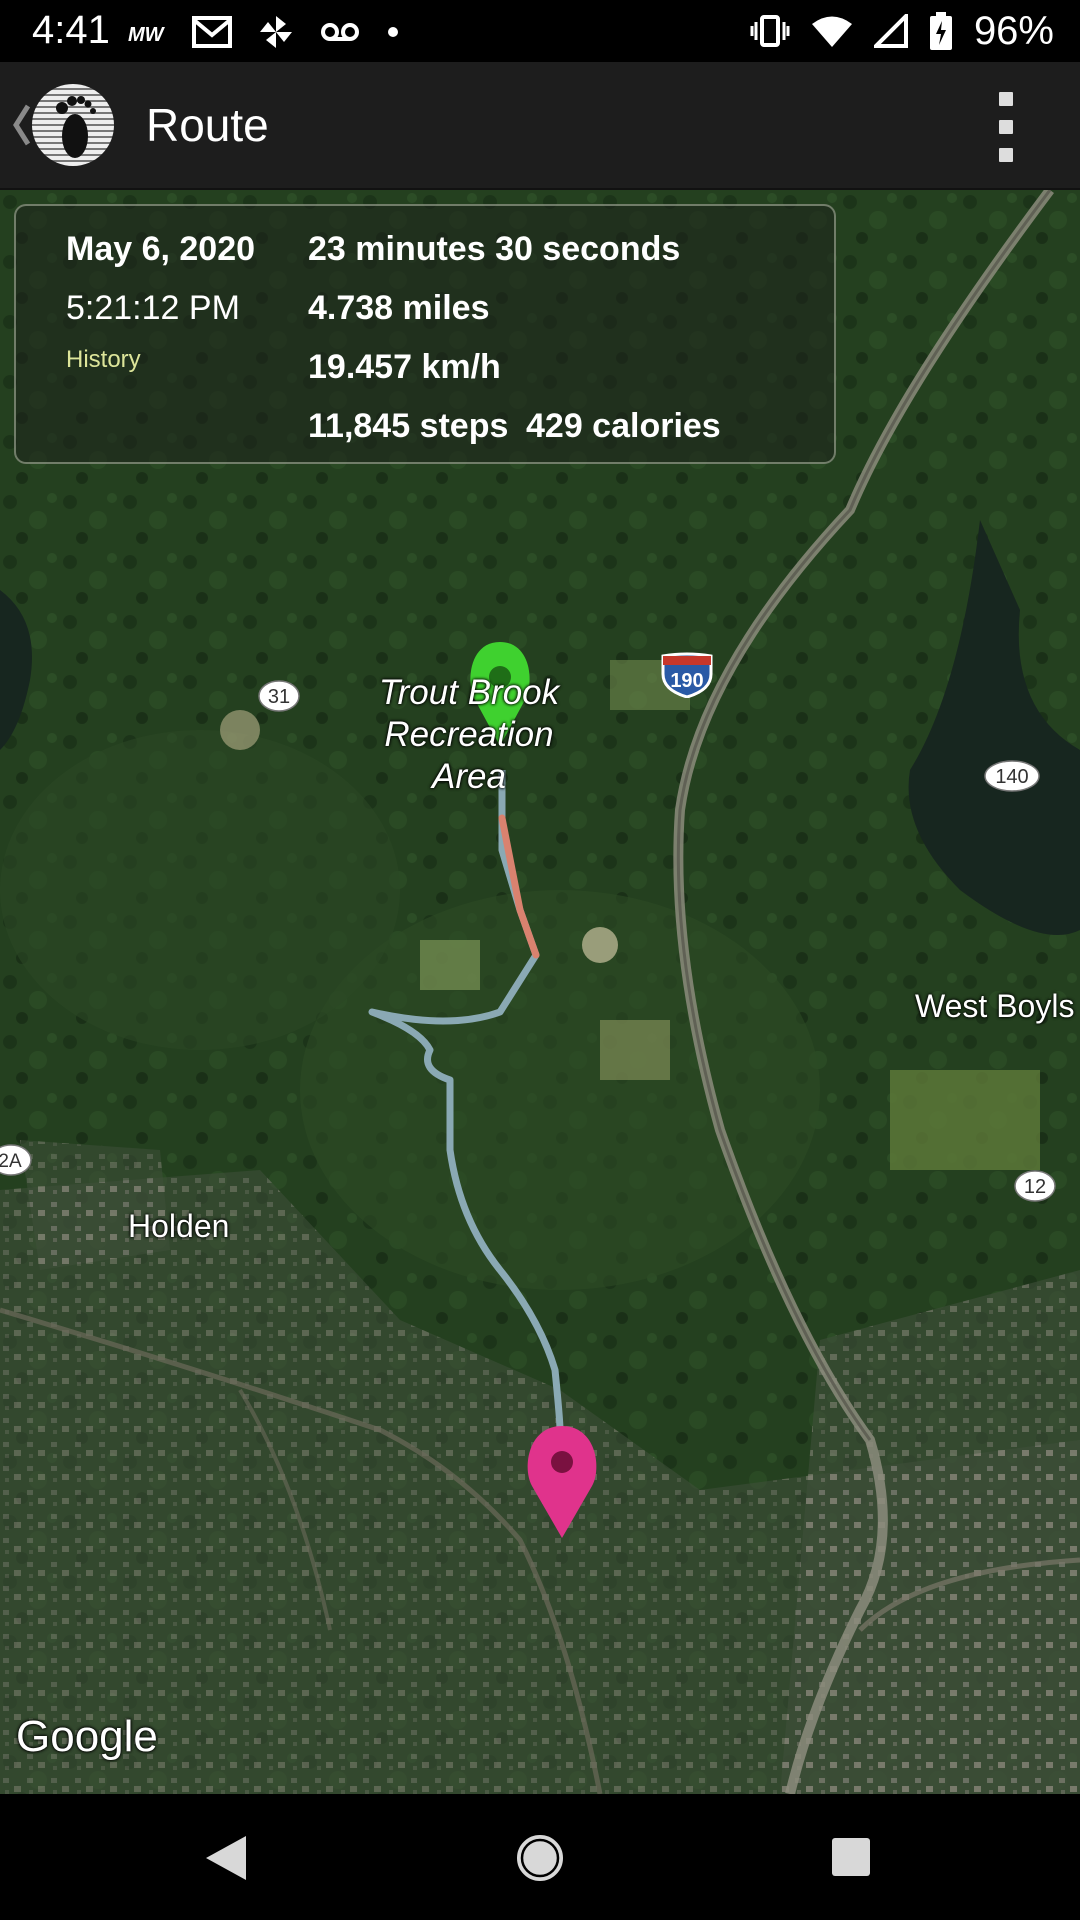  I want to click on map-label-line: Area, so click(469, 776).